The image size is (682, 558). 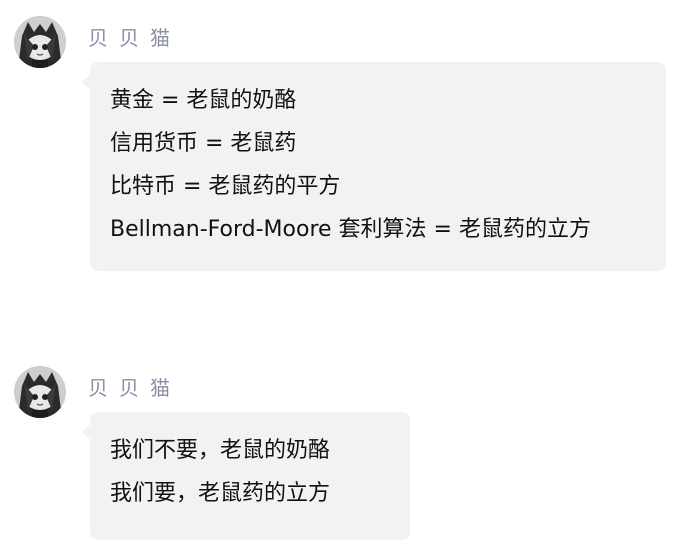 What do you see at coordinates (203, 100) in the screenshot?
I see `message-line: 黄金 = 老鼠的奶酪` at bounding box center [203, 100].